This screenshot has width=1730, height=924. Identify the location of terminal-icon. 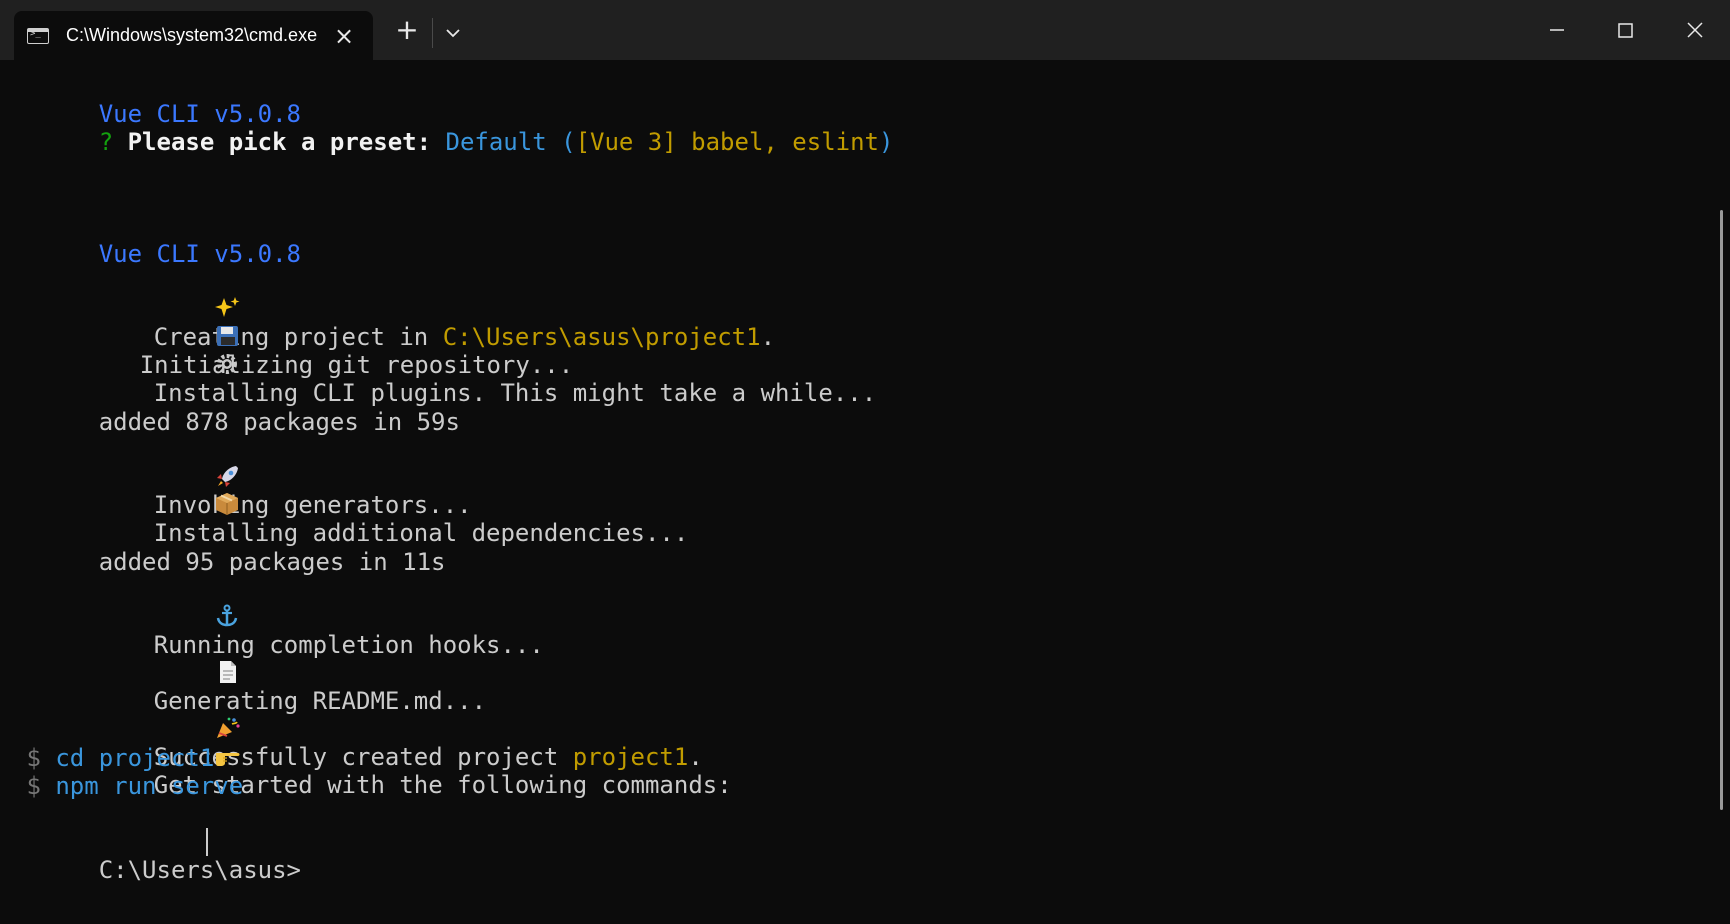
(38, 36).